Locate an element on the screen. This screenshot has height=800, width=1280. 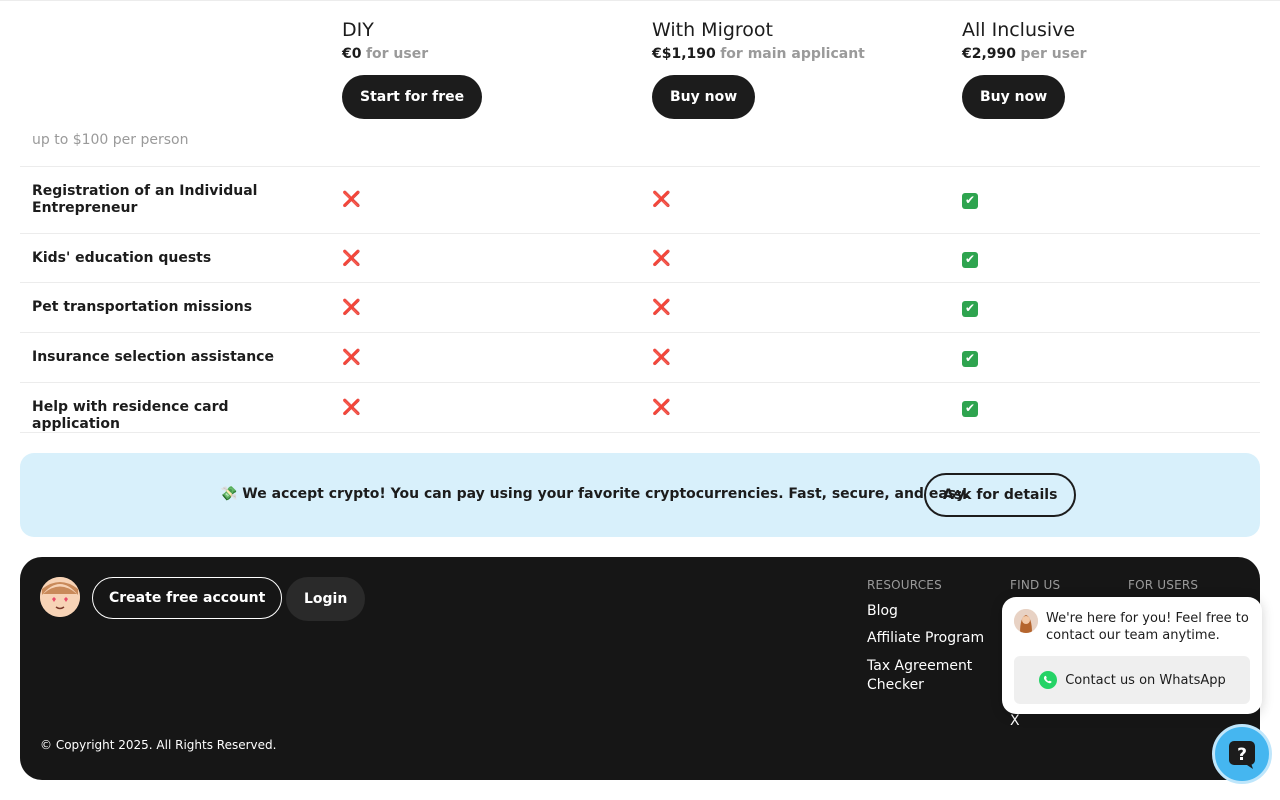
plan-price: €2,990 per user is located at coordinates (1024, 54).